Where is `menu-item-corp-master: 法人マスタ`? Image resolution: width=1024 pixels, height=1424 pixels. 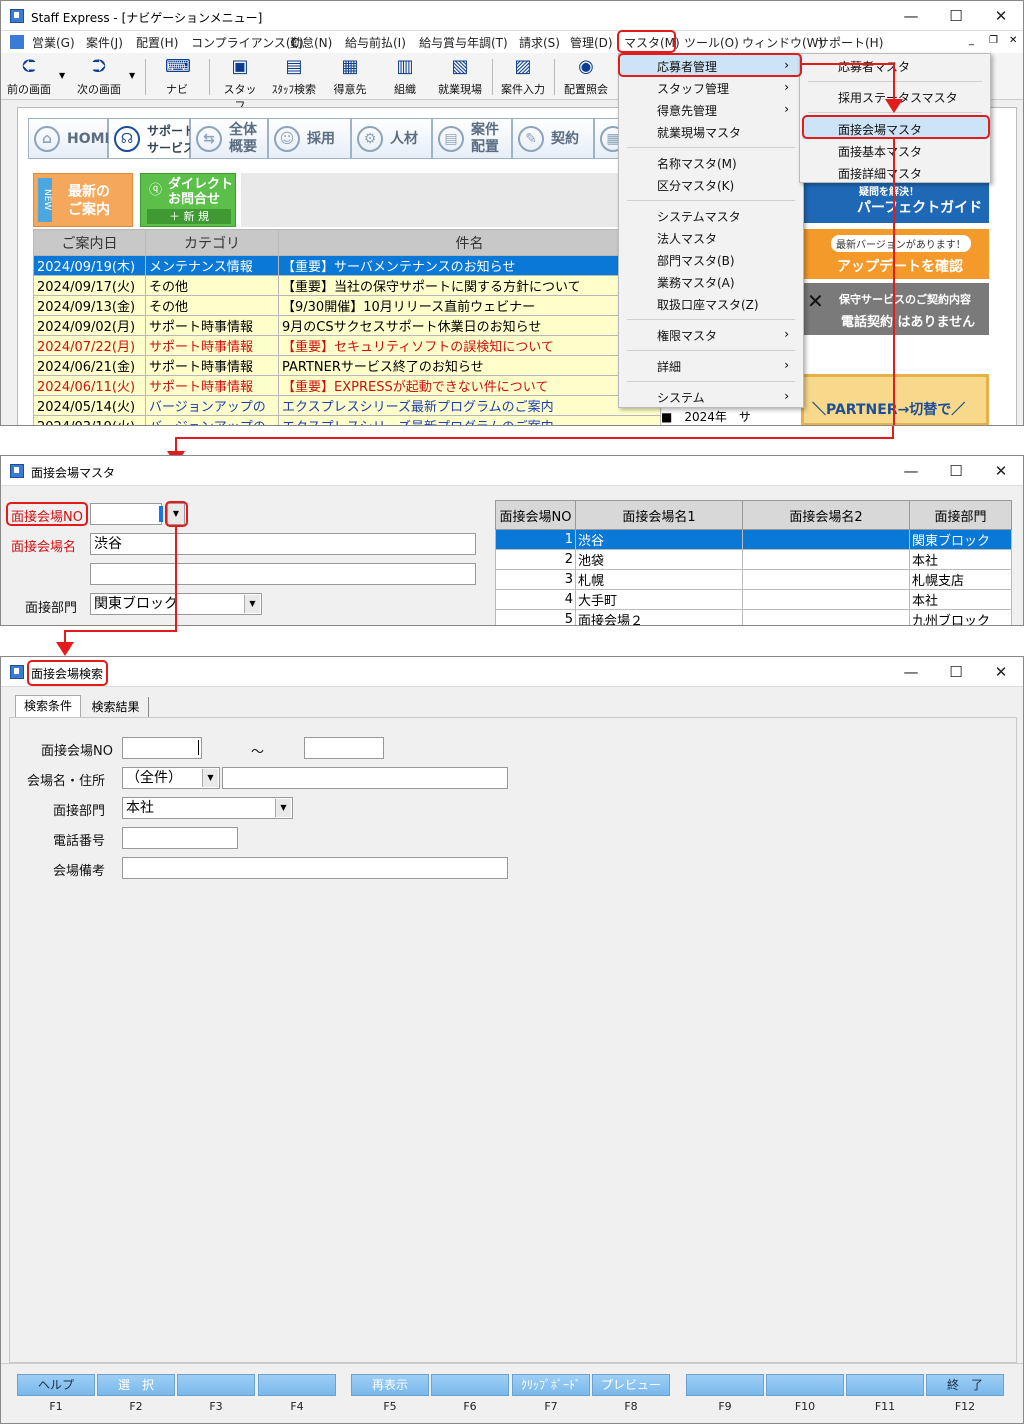 menu-item-corp-master: 法人マスタ is located at coordinates (687, 238).